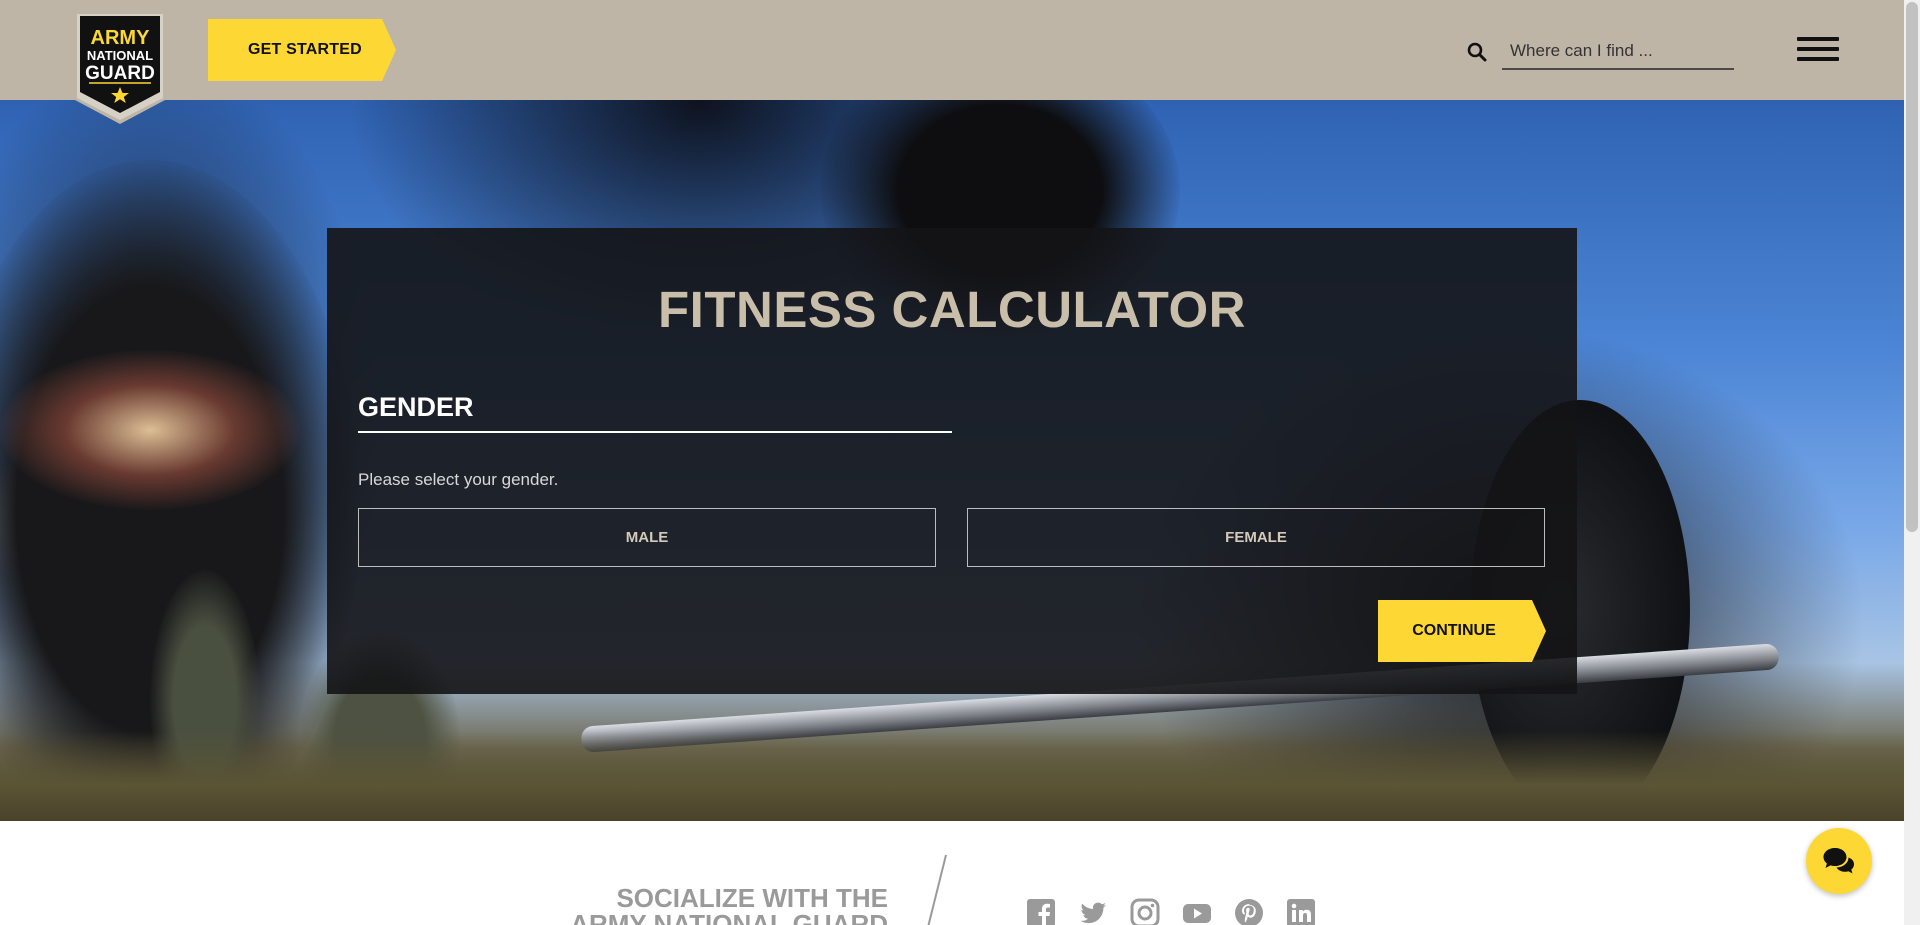 This screenshot has height=925, width=1920. Describe the element at coordinates (752, 898) in the screenshot. I see `social-heading-line1: SOCIALIZE WITH THE` at that location.